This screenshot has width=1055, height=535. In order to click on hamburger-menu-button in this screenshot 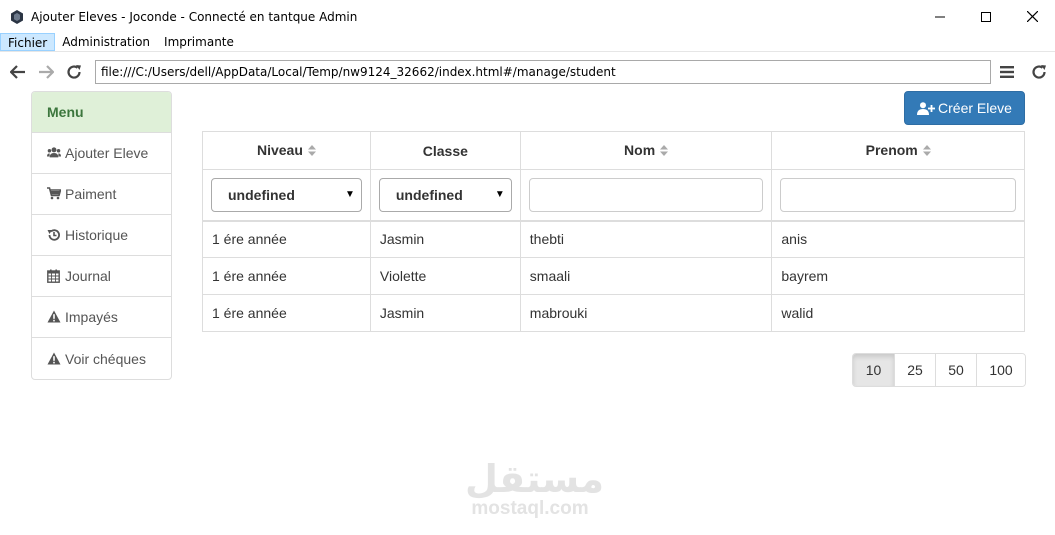, I will do `click(1007, 72)`.